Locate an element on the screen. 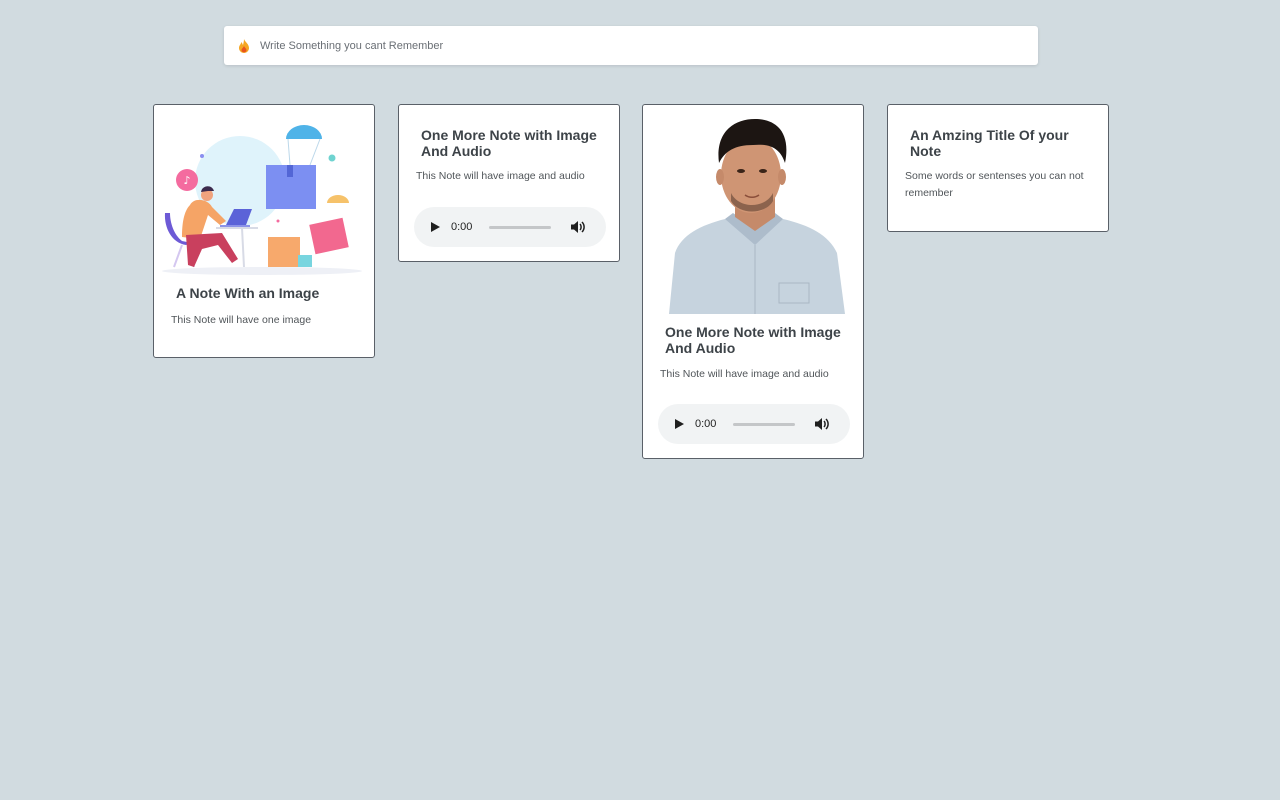  note-title: A Note With an Image is located at coordinates (248, 293).